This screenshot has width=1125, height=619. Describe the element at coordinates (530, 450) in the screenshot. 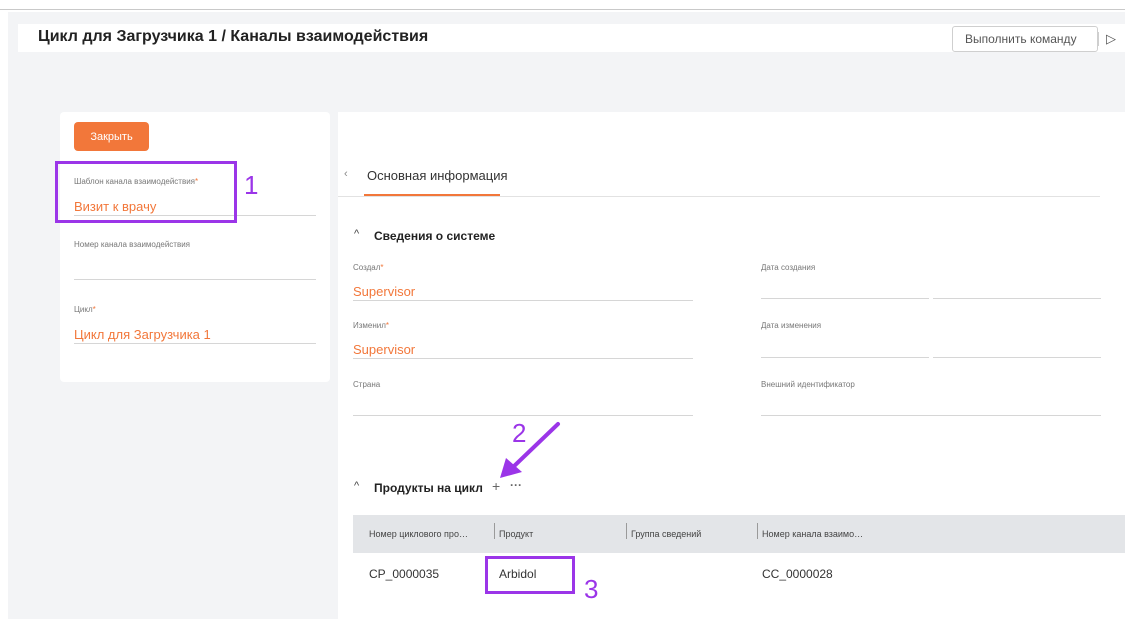

I see `annotation-arrow-icon` at that location.